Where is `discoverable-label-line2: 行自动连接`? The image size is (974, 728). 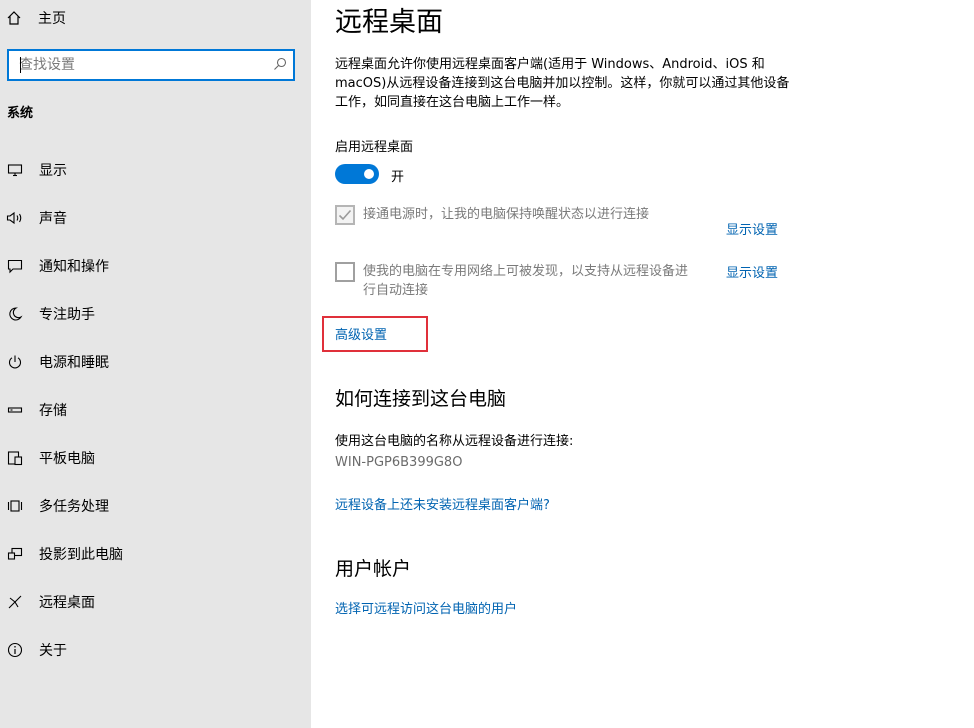 discoverable-label-line2: 行自动连接 is located at coordinates (396, 290).